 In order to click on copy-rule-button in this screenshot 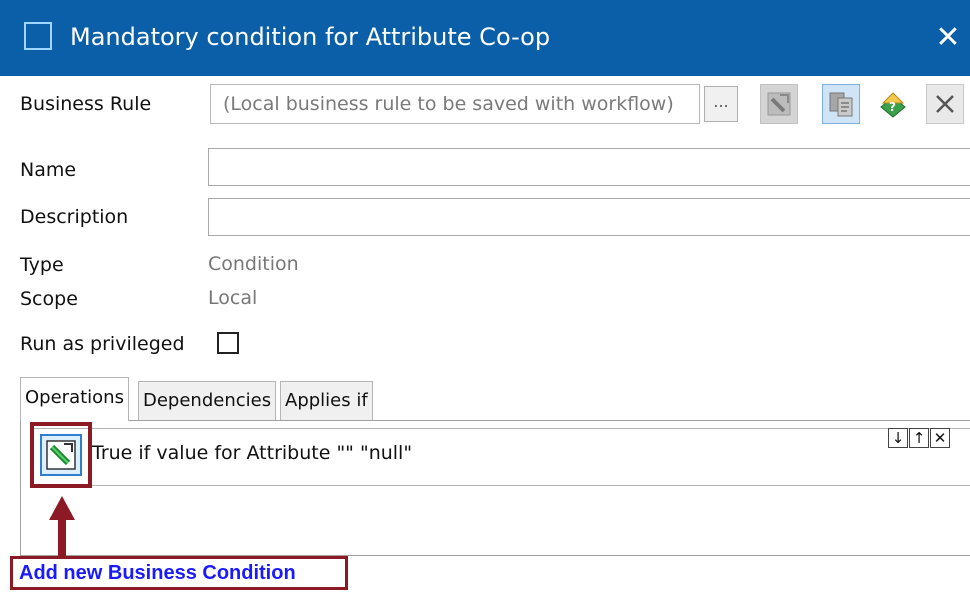, I will do `click(841, 104)`.